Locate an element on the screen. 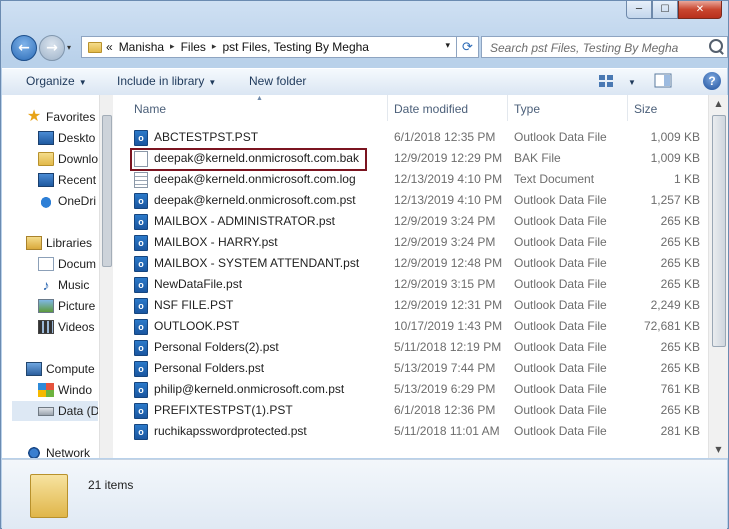 The image size is (729, 529). help-button: ? is located at coordinates (712, 81).